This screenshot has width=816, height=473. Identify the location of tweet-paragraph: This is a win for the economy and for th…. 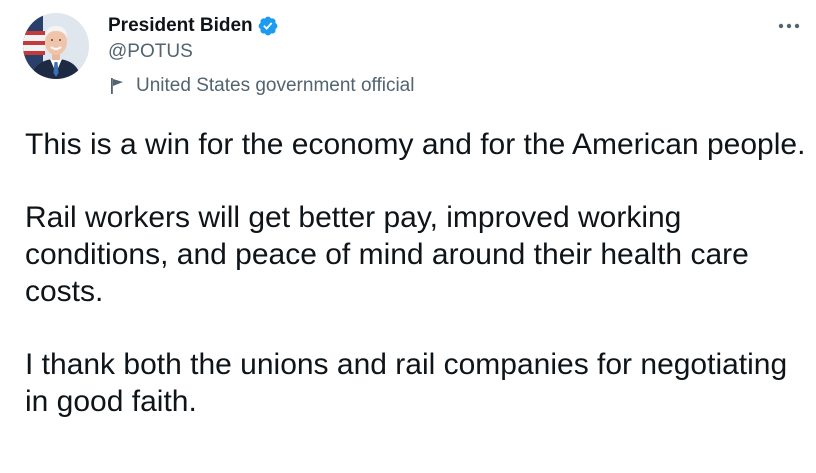
(415, 144).